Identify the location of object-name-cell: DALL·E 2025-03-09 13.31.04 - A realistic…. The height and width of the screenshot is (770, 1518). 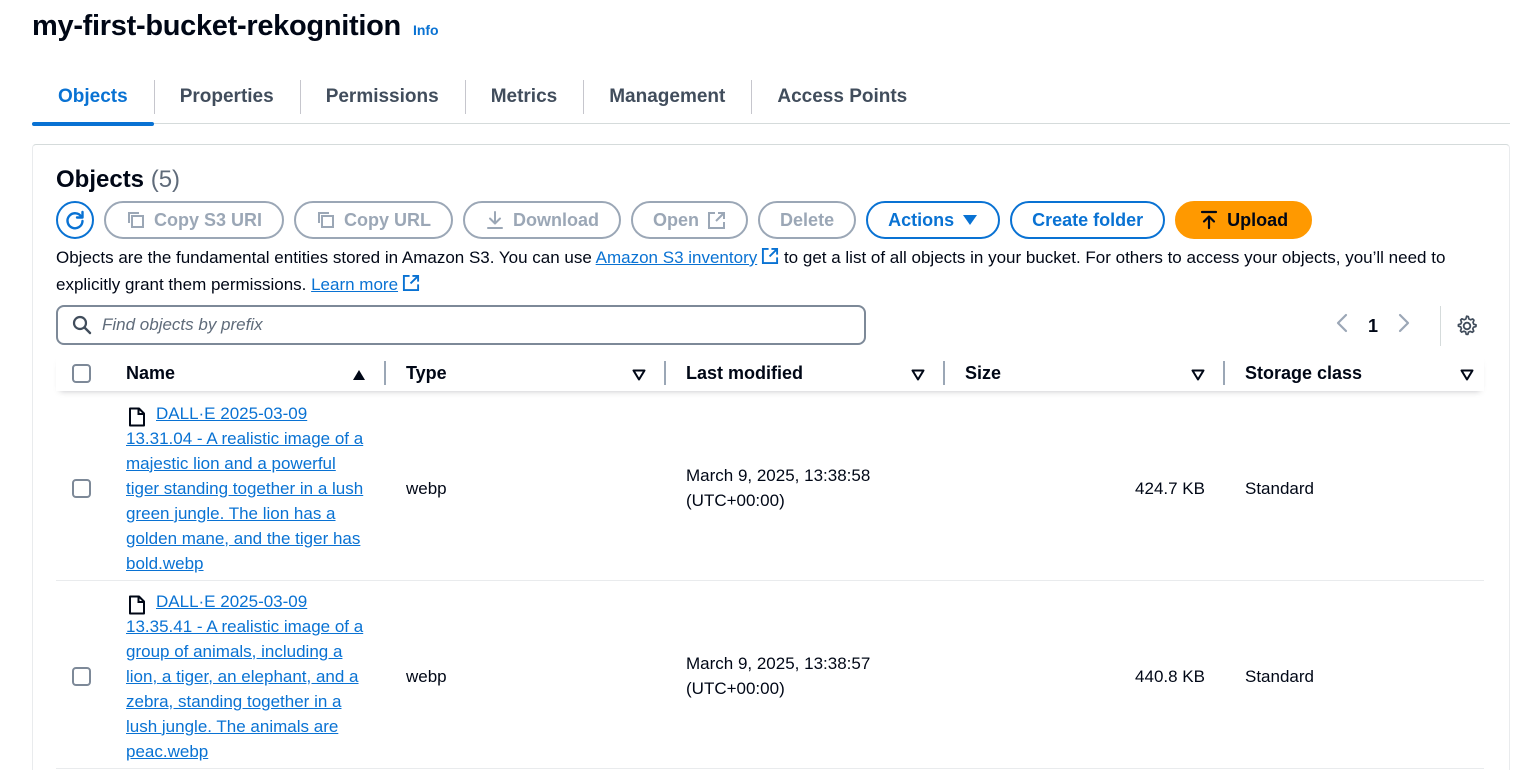
(246, 488).